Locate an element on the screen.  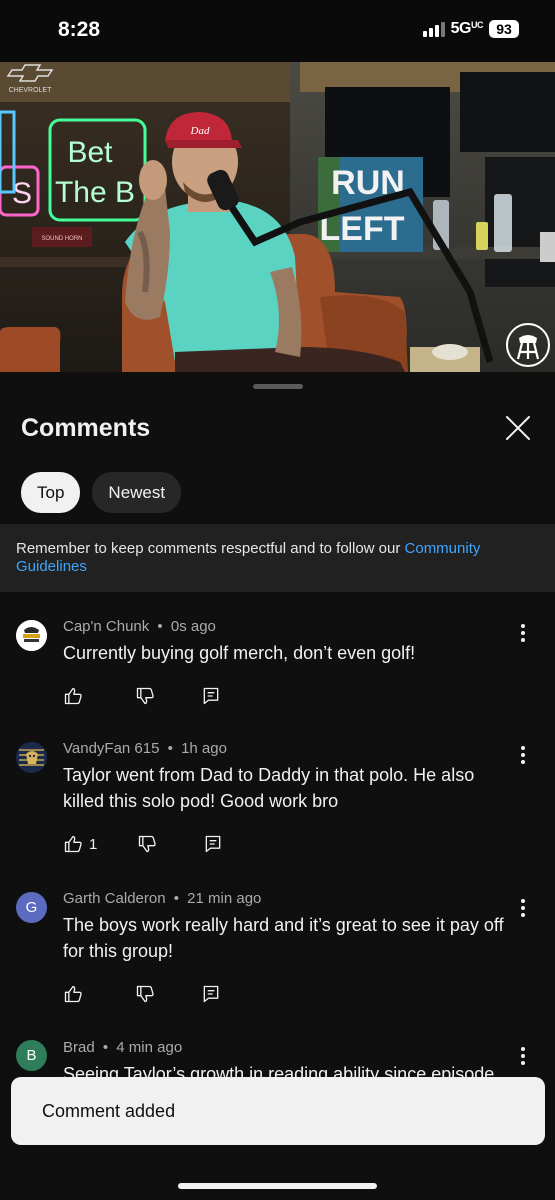
avatar-initial: G is located at coordinates (31, 907).